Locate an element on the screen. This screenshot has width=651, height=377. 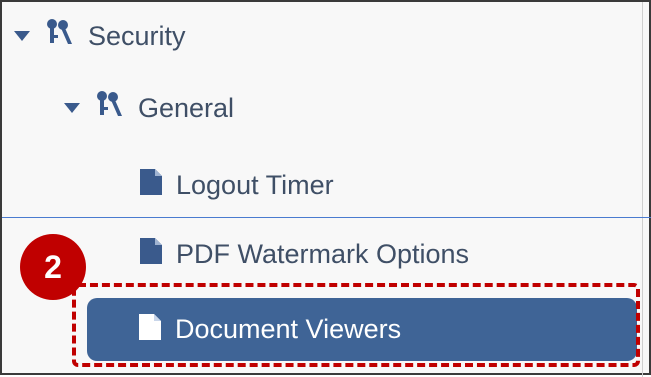
tree-item-label: Logout Timer is located at coordinates (255, 184).